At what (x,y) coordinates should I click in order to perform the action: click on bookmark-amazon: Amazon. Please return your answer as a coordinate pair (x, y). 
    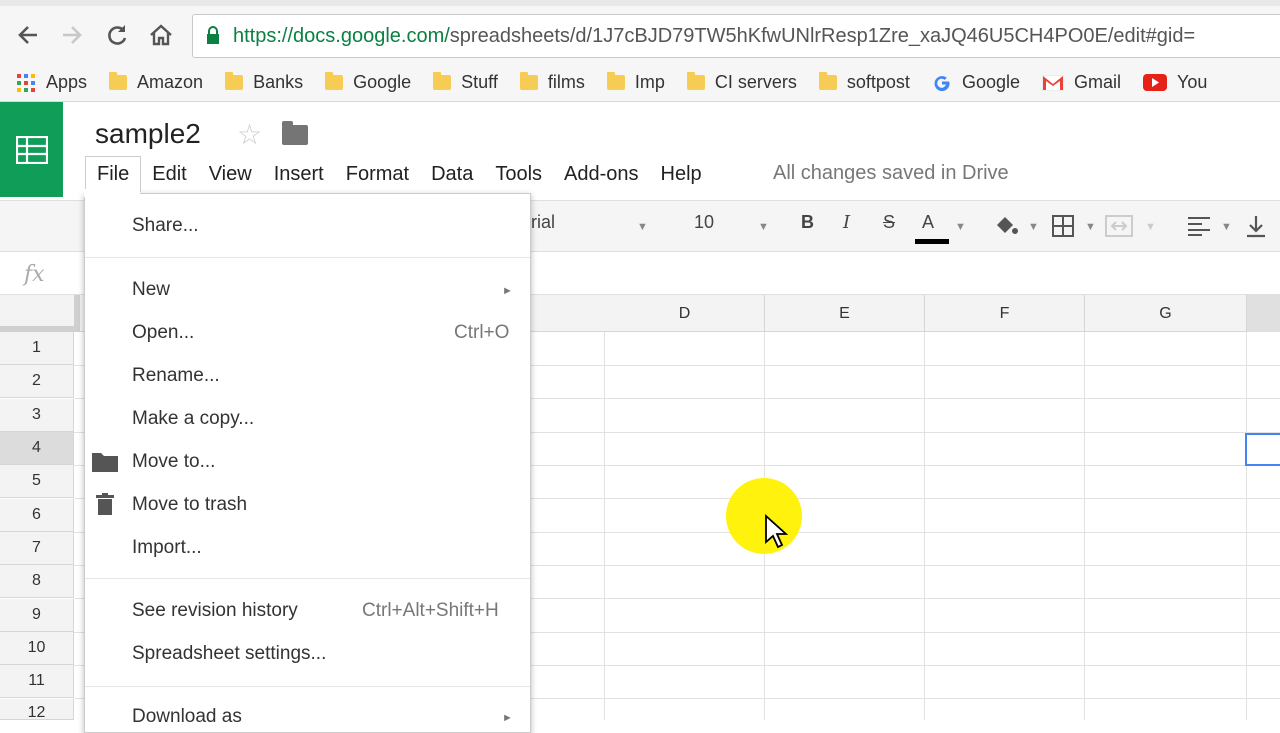
    Looking at the image, I should click on (156, 82).